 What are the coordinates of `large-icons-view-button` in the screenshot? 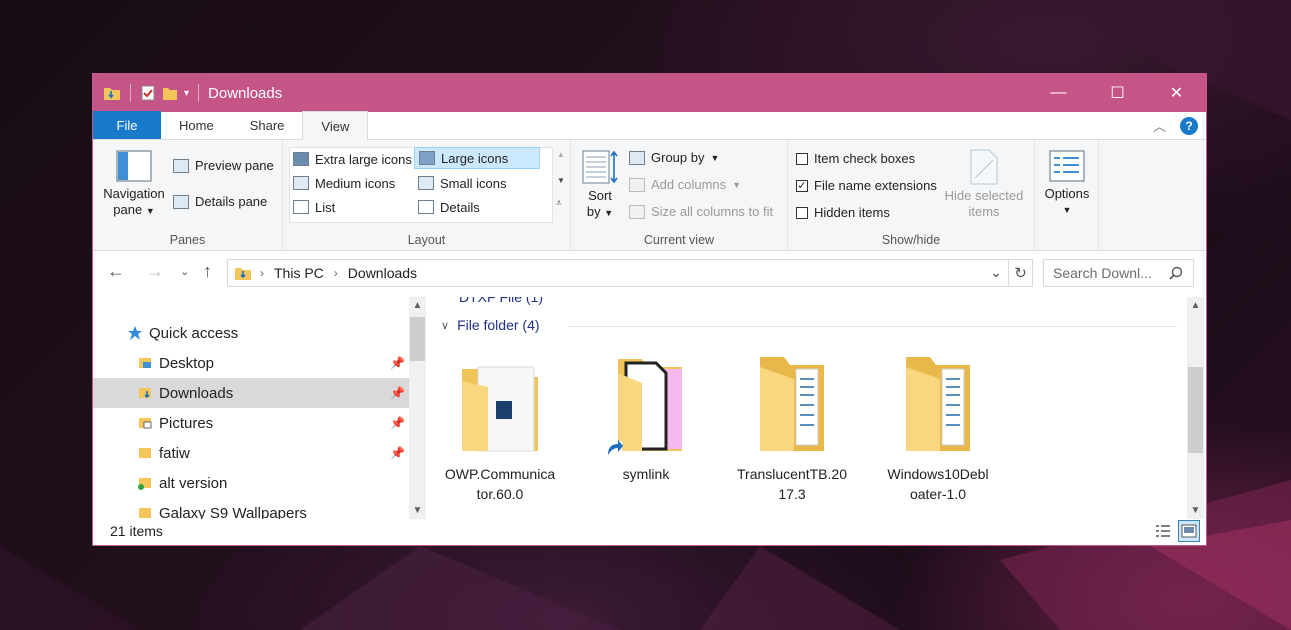 It's located at (1189, 531).